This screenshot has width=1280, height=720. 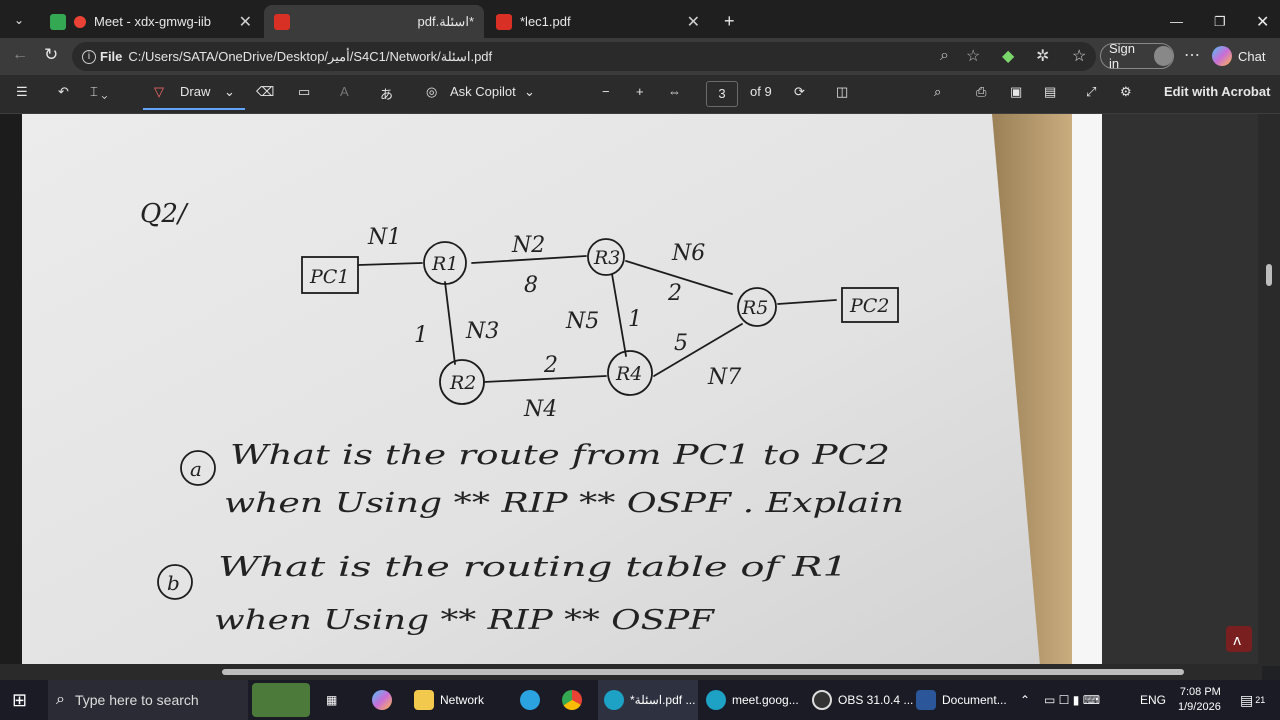 I want to click on translate-icon: あ, so click(x=386, y=93).